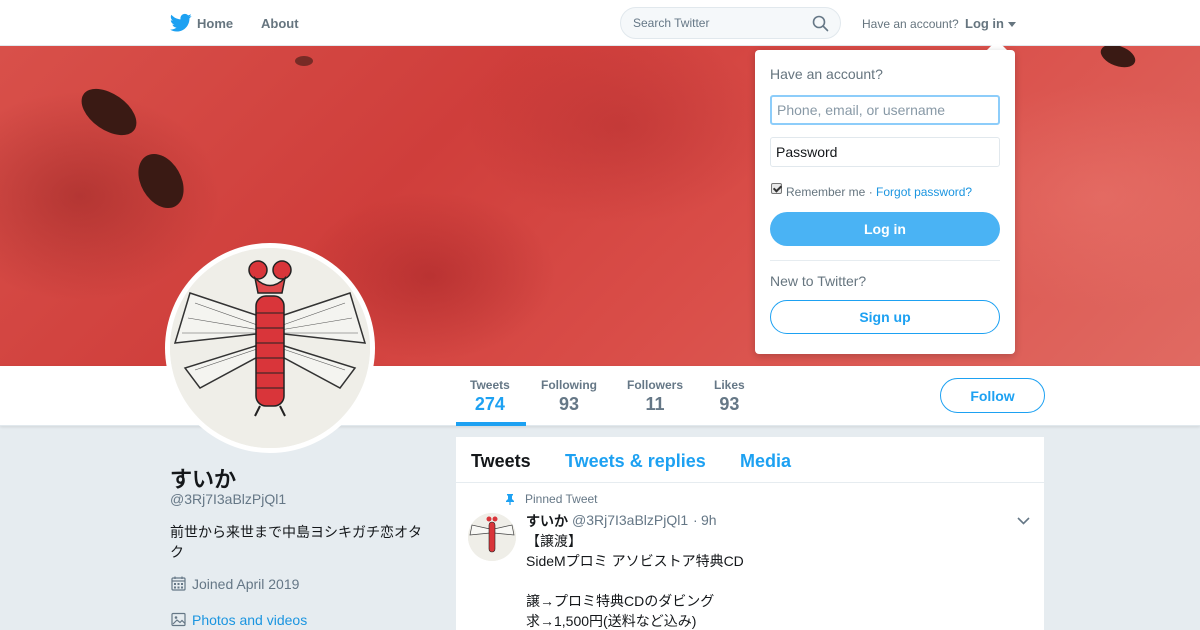 The width and height of the screenshot is (1200, 630). What do you see at coordinates (776, 188) in the screenshot?
I see `remember-me-checkbox` at bounding box center [776, 188].